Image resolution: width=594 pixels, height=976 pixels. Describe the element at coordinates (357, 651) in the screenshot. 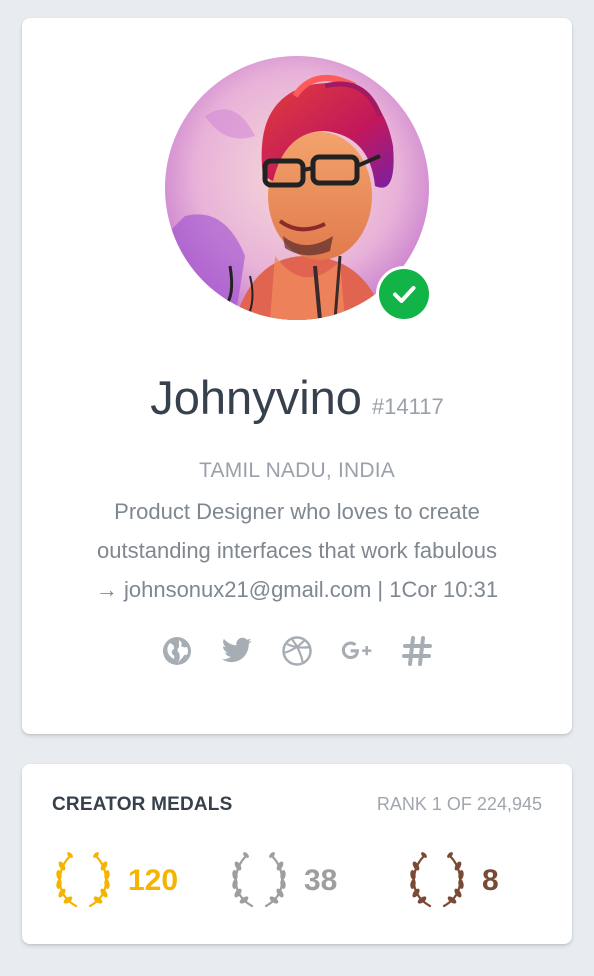

I see `google-plus-icon` at that location.